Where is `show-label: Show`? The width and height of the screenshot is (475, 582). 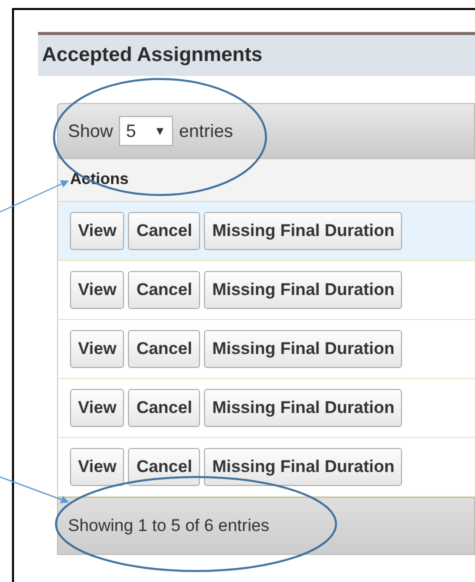 show-label: Show is located at coordinates (91, 131).